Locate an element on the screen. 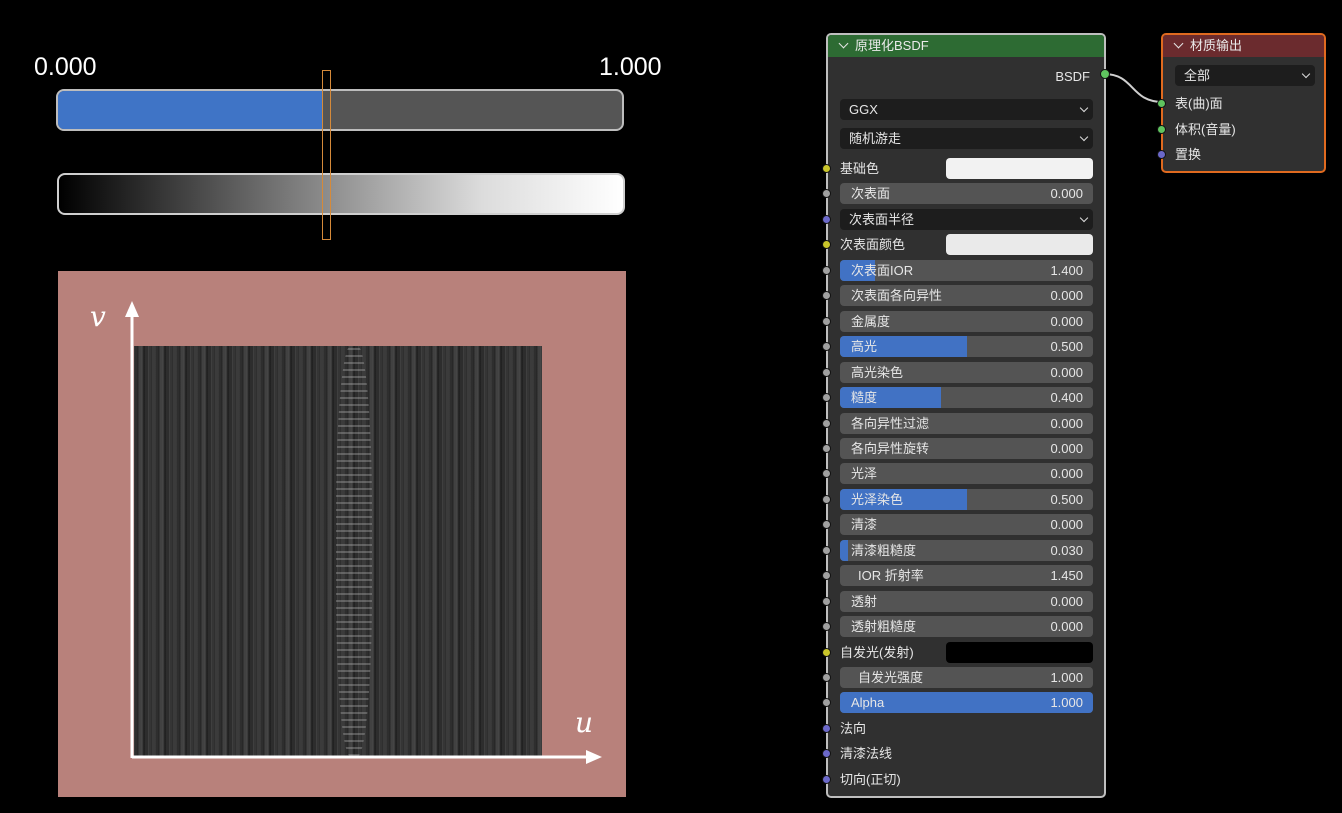 This screenshot has width=1342, height=813. vector-dropdown: 次表面半径 is located at coordinates (966, 219).